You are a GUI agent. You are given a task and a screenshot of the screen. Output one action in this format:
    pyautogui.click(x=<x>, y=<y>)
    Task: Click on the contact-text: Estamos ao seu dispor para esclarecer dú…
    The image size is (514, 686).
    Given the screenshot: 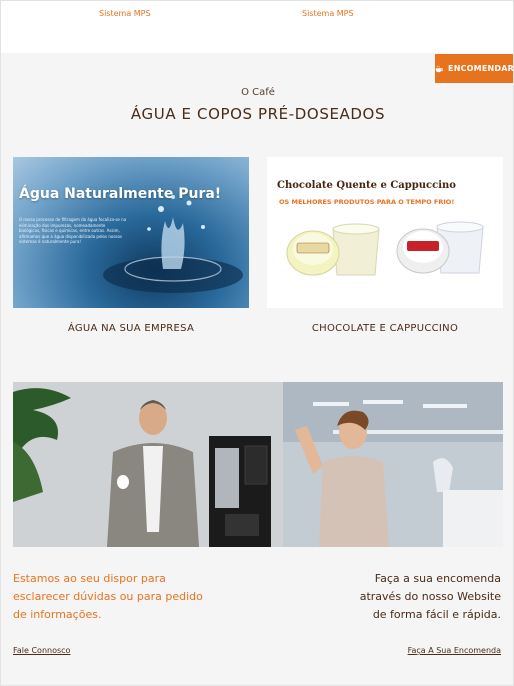 What is the action you would take?
    pyautogui.click(x=108, y=596)
    